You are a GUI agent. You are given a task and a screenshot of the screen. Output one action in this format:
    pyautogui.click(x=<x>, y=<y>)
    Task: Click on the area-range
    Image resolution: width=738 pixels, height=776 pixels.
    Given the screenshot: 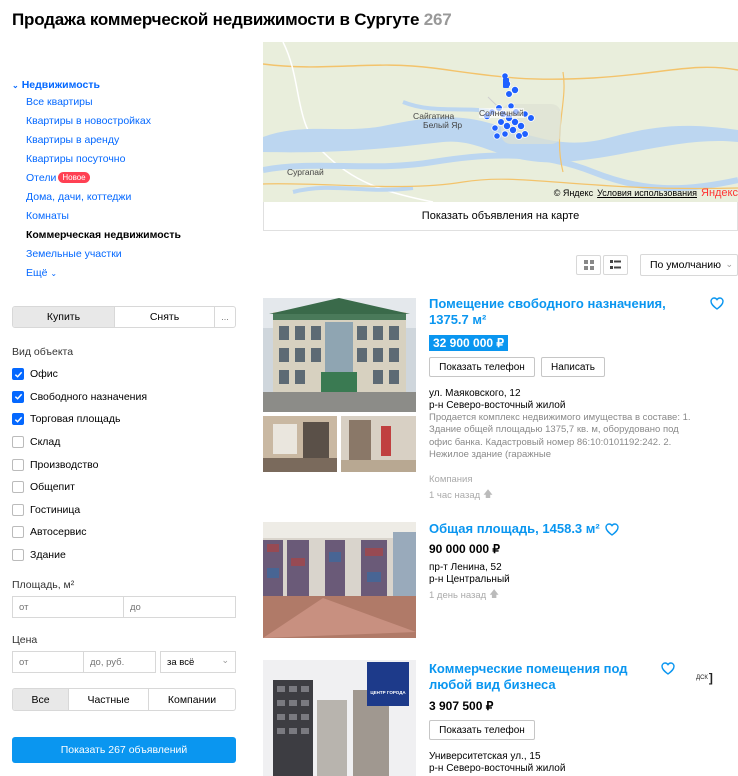 What is the action you would take?
    pyautogui.click(x=124, y=607)
    